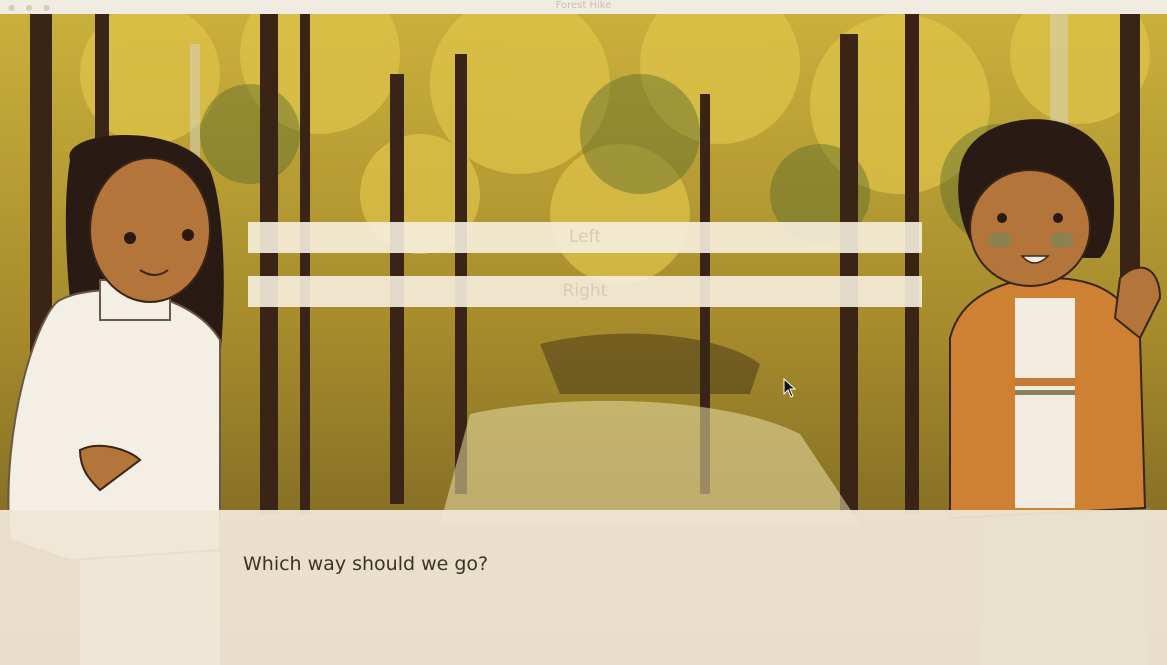 This screenshot has width=1167, height=665. I want to click on window-title: Forest Hike, so click(583, 5).